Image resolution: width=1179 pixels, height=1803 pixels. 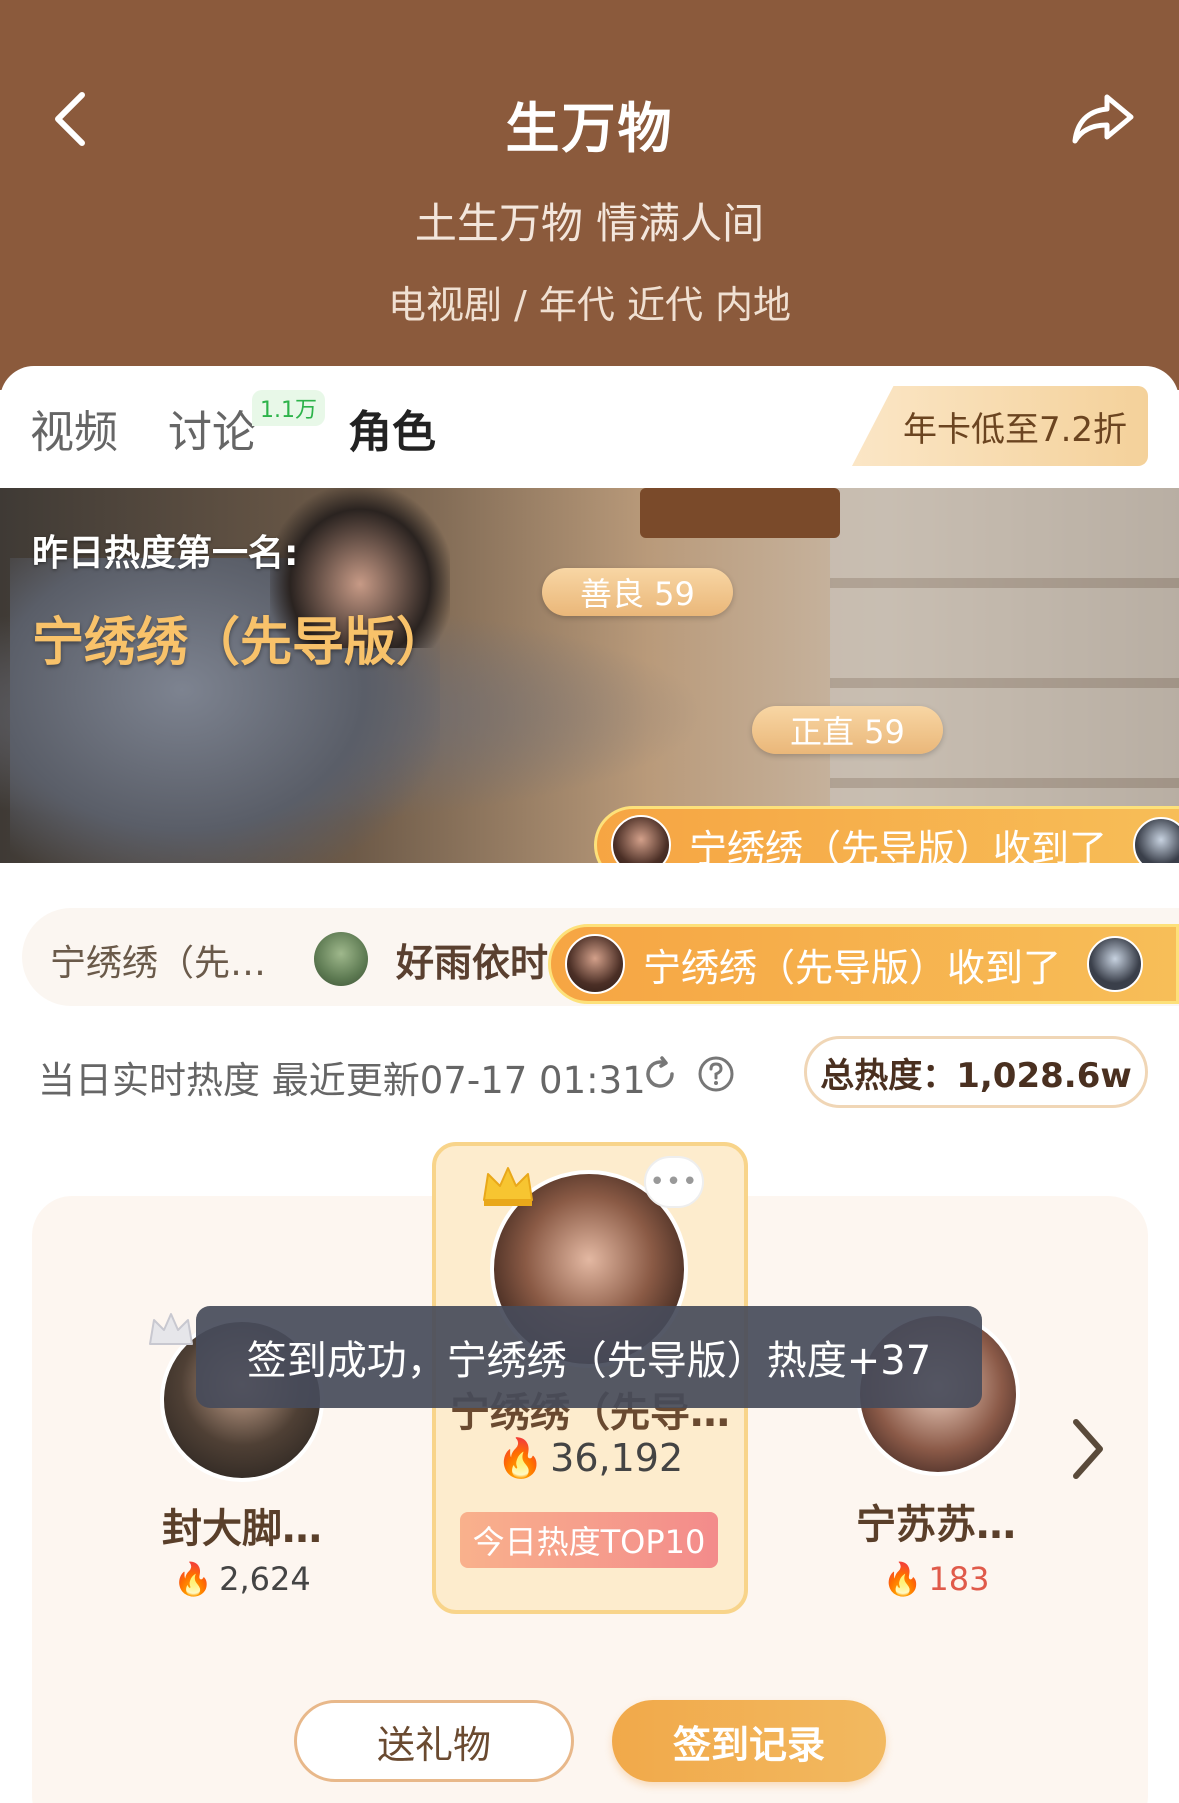 What do you see at coordinates (716, 1074) in the screenshot?
I see `help-icon` at bounding box center [716, 1074].